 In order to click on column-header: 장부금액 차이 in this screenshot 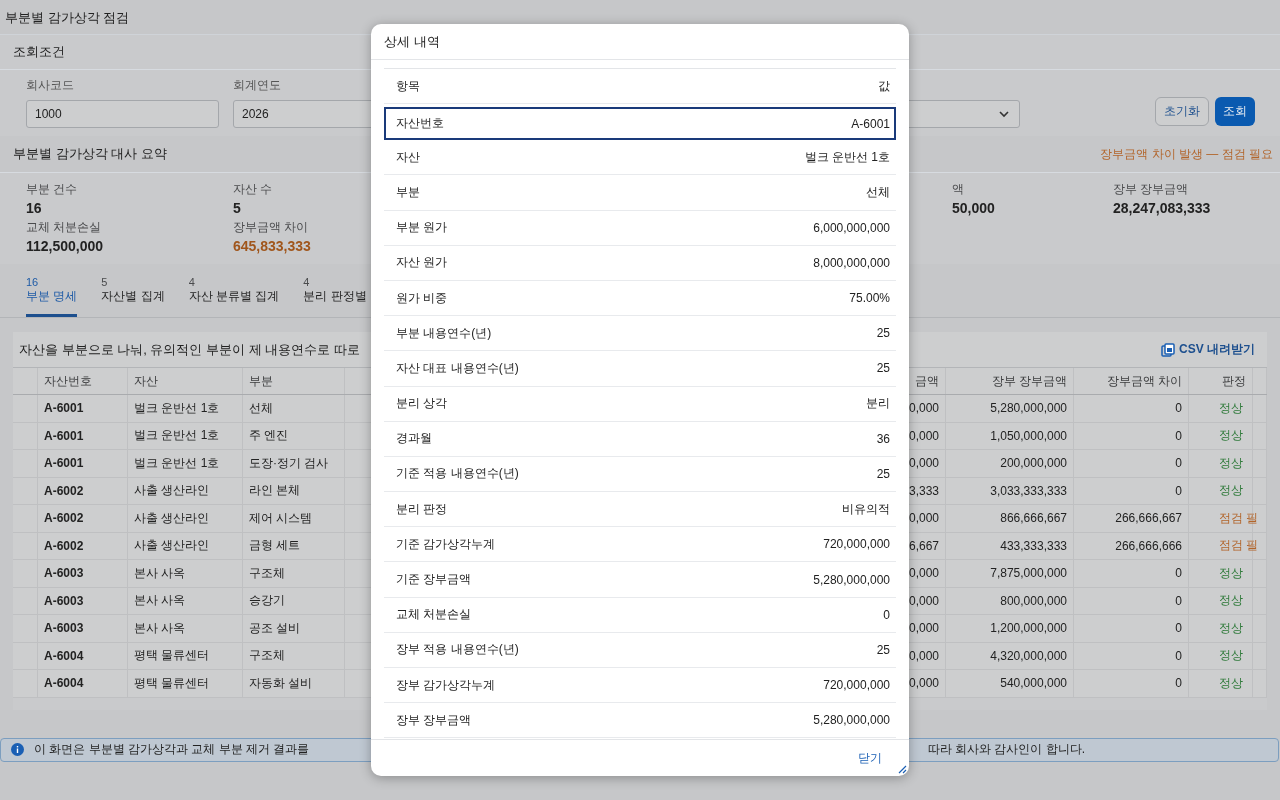, I will do `click(1131, 381)`.